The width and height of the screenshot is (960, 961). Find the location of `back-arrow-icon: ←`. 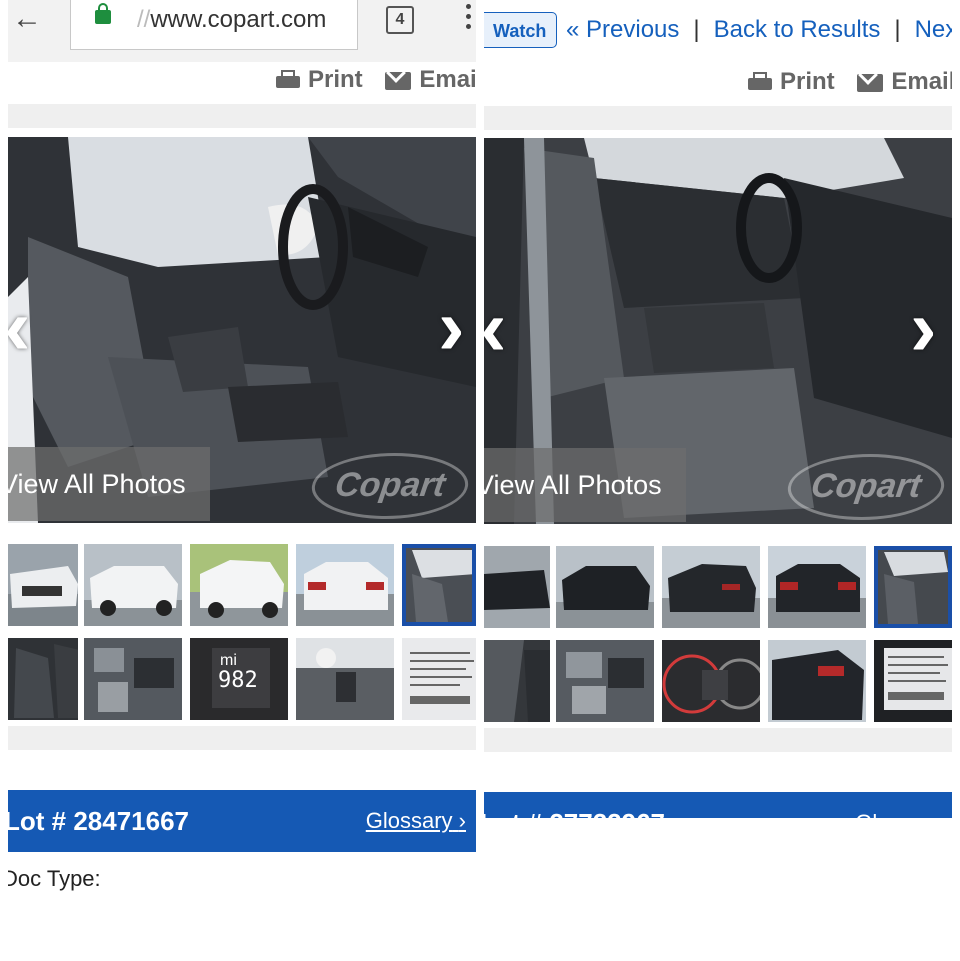

back-arrow-icon: ← is located at coordinates (27, 19).